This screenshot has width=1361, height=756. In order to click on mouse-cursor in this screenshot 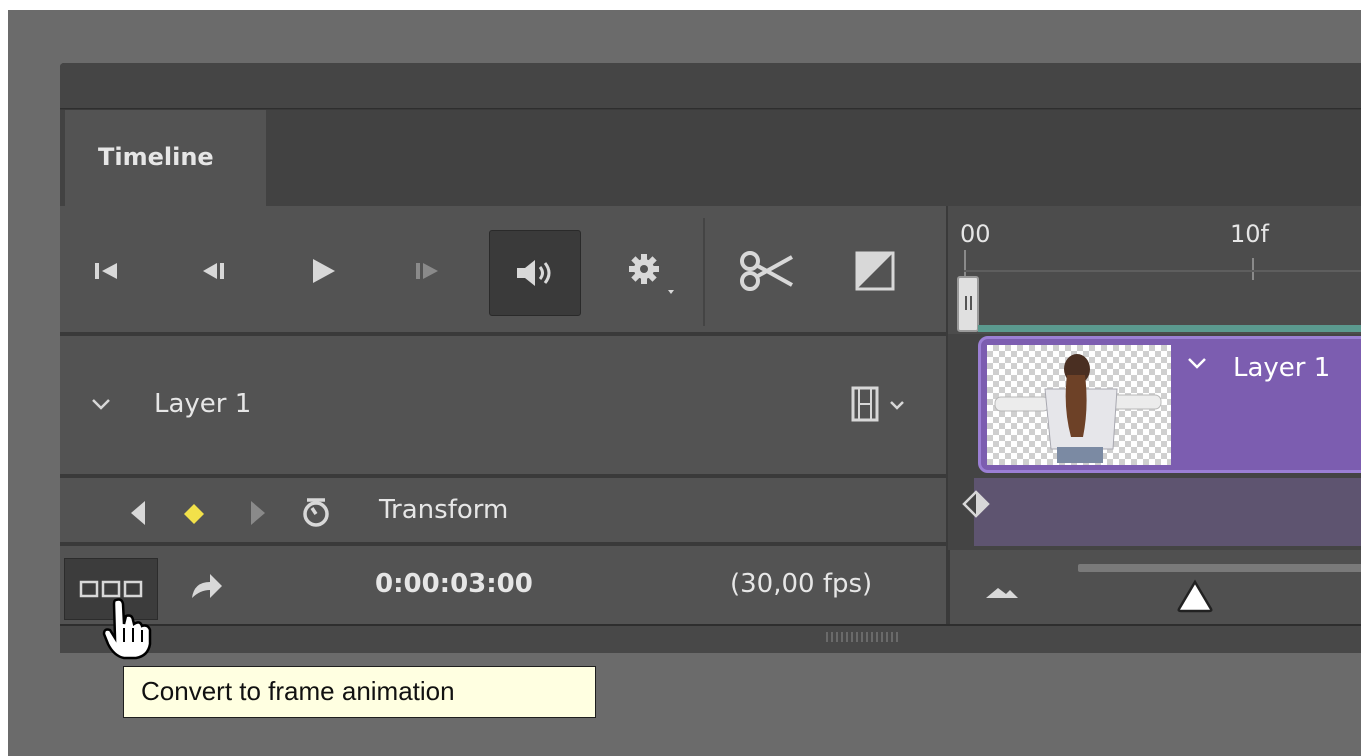, I will do `click(130, 628)`.